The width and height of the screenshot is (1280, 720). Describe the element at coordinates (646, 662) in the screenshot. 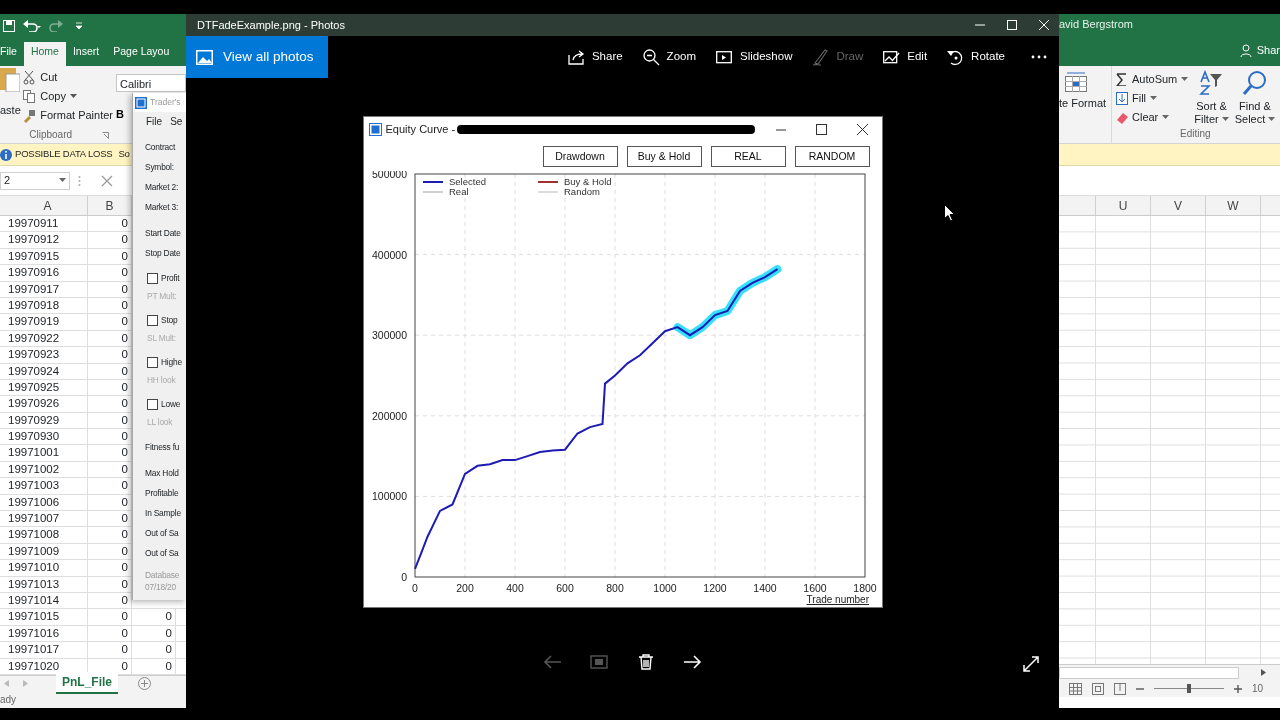

I see `trash-icon` at that location.